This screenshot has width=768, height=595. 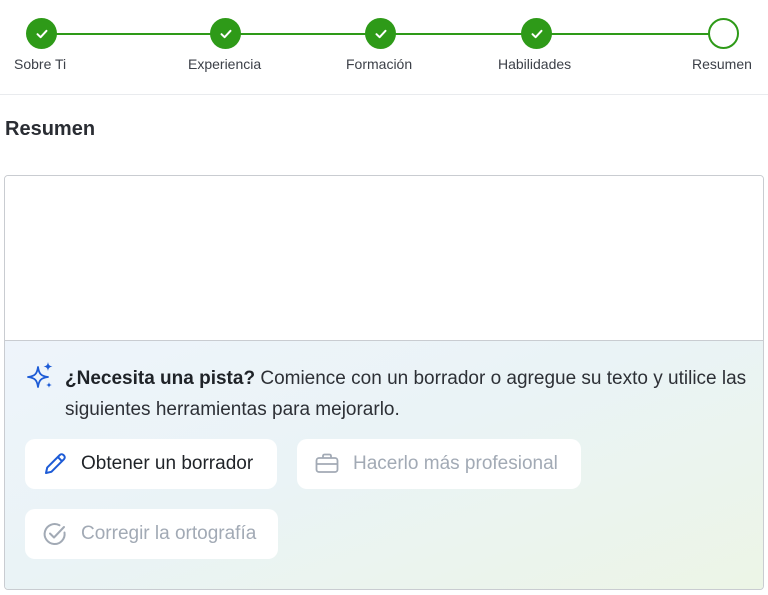 What do you see at coordinates (55, 464) in the screenshot?
I see `pencil-icon` at bounding box center [55, 464].